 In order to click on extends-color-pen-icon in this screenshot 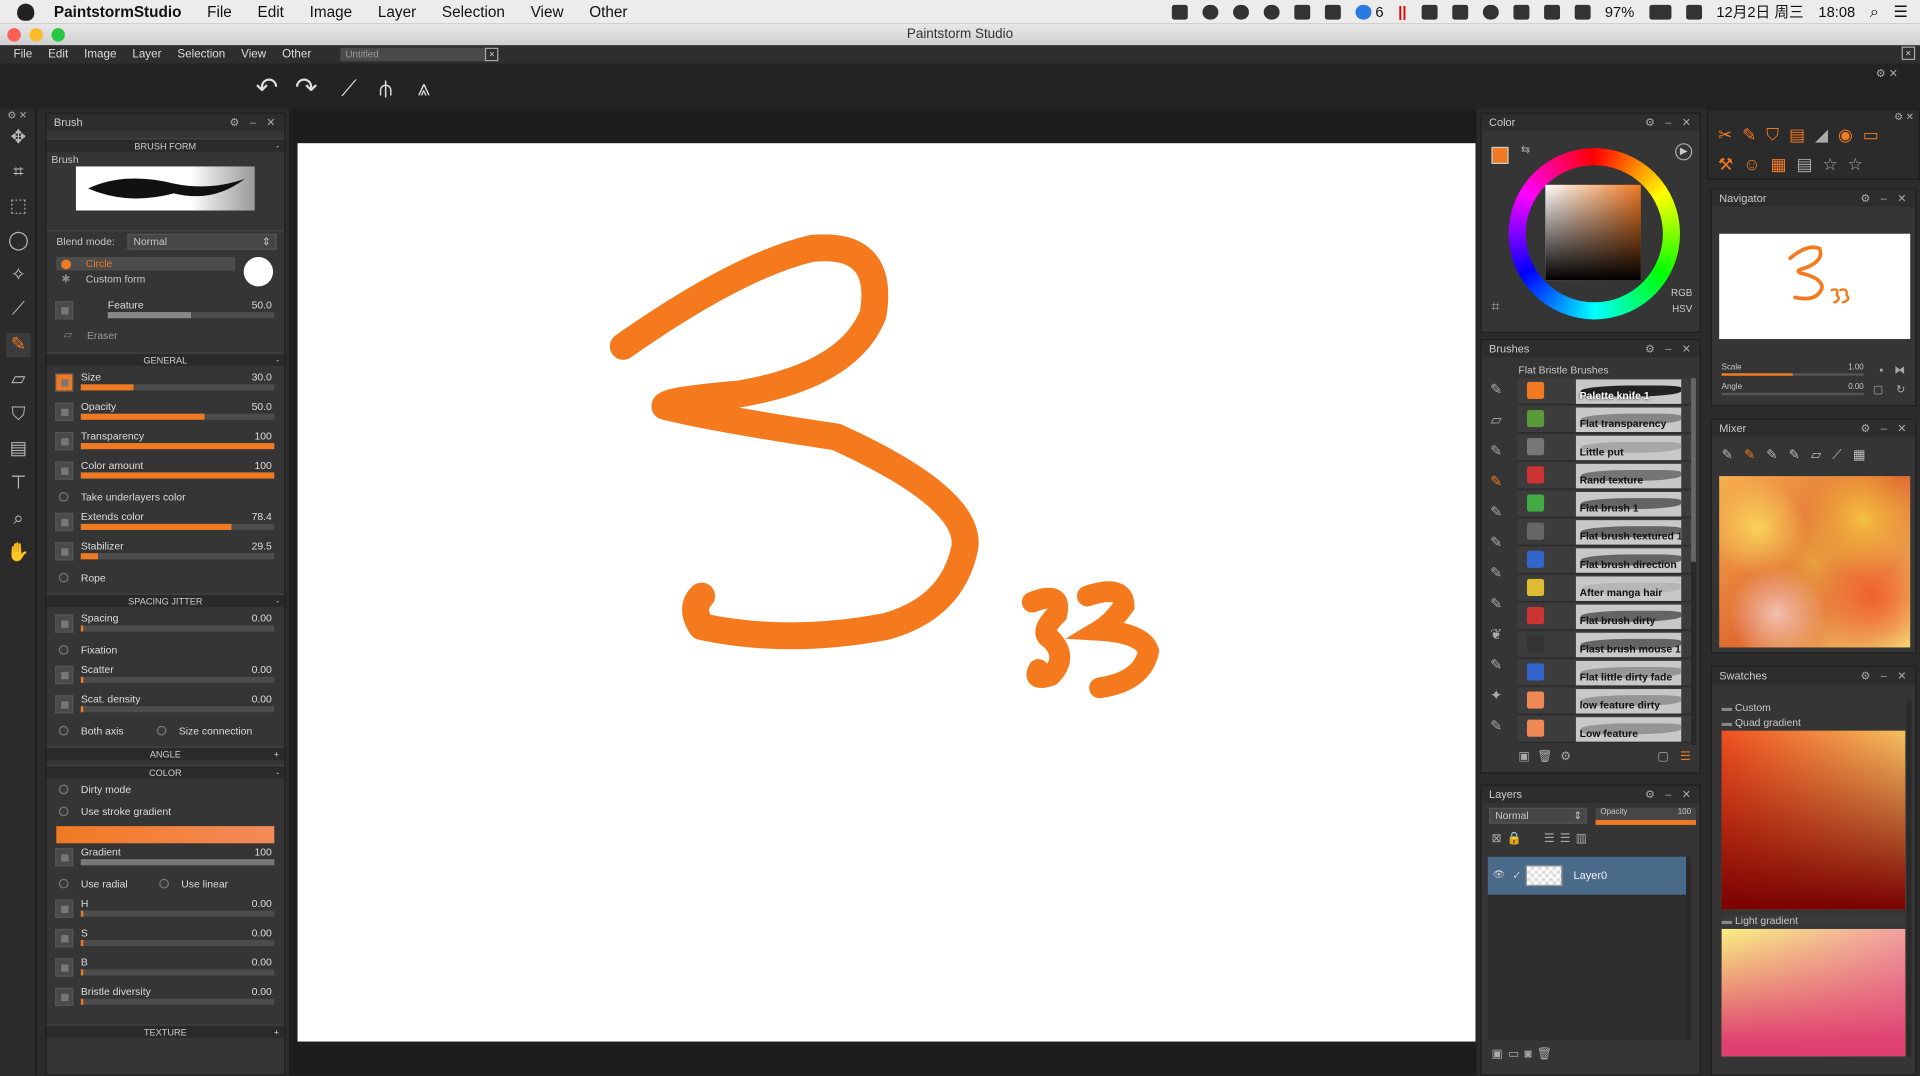, I will do `click(64, 522)`.